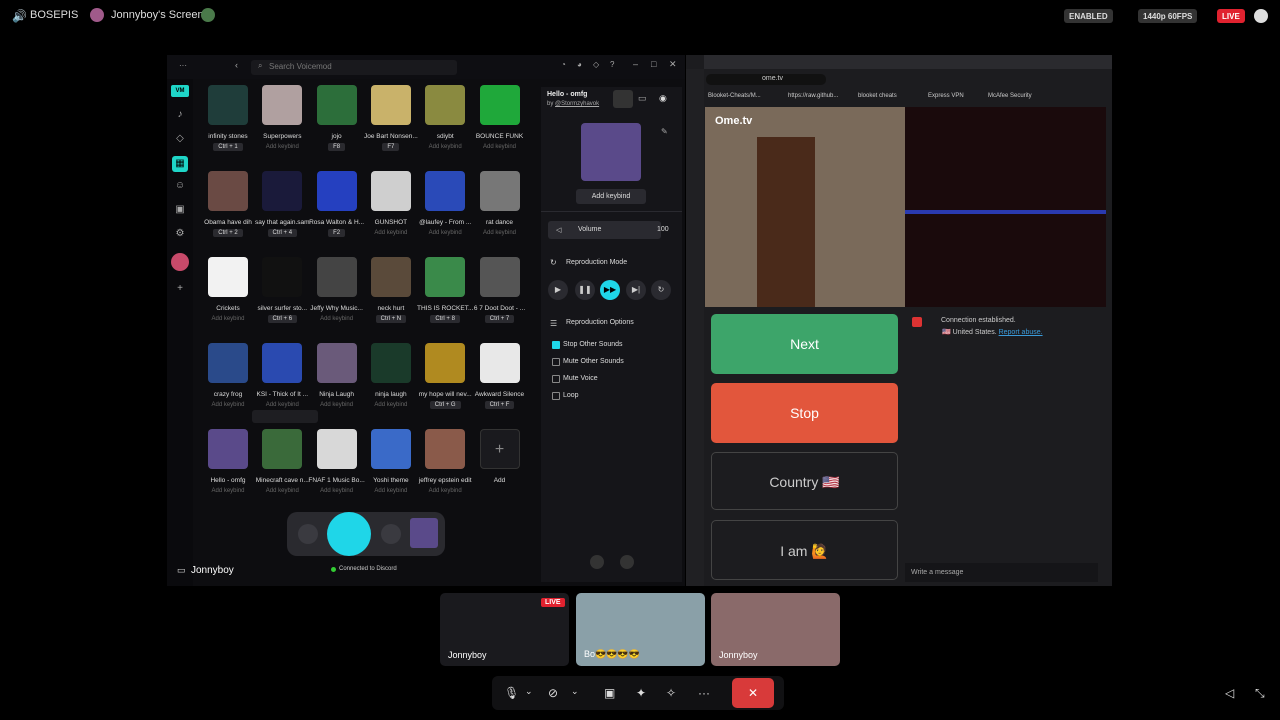  Describe the element at coordinates (627, 562) in the screenshot. I see `voice-effect-icon` at that location.